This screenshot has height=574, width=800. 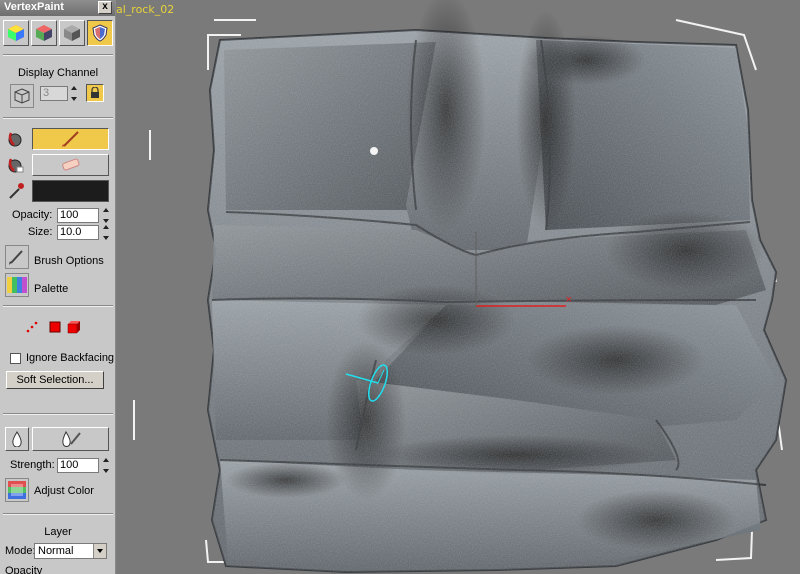 What do you see at coordinates (105, 7) in the screenshot?
I see `close-button: x` at bounding box center [105, 7].